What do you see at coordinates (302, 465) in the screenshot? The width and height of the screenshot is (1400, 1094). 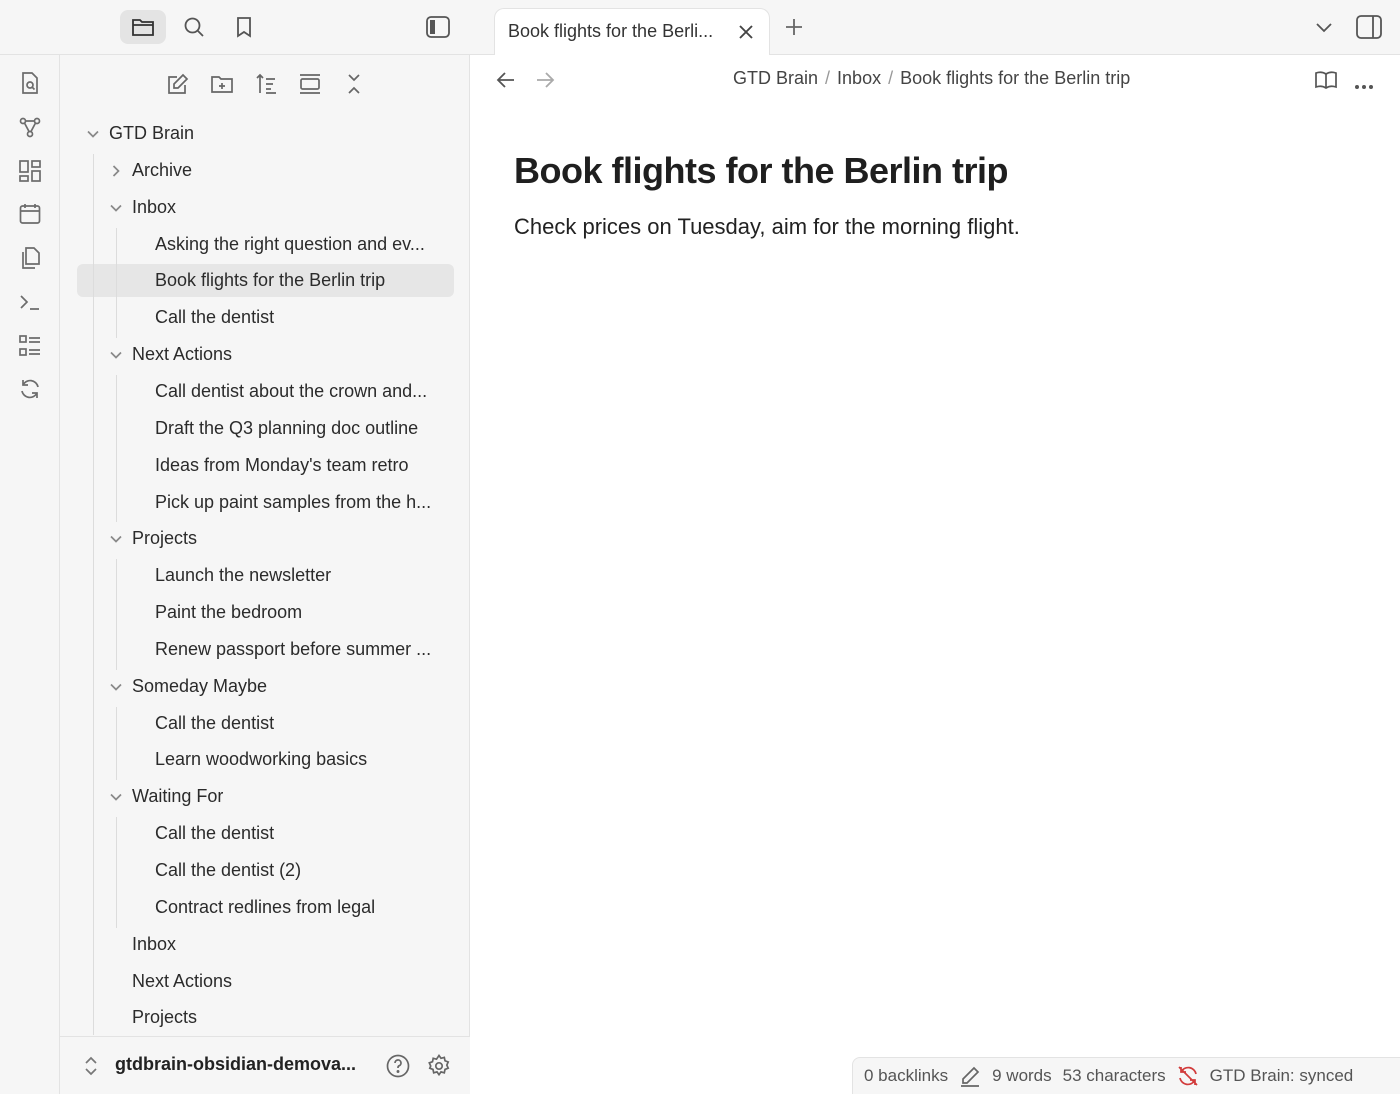 I see `file-item: Ideas from Monday's team retro` at bounding box center [302, 465].